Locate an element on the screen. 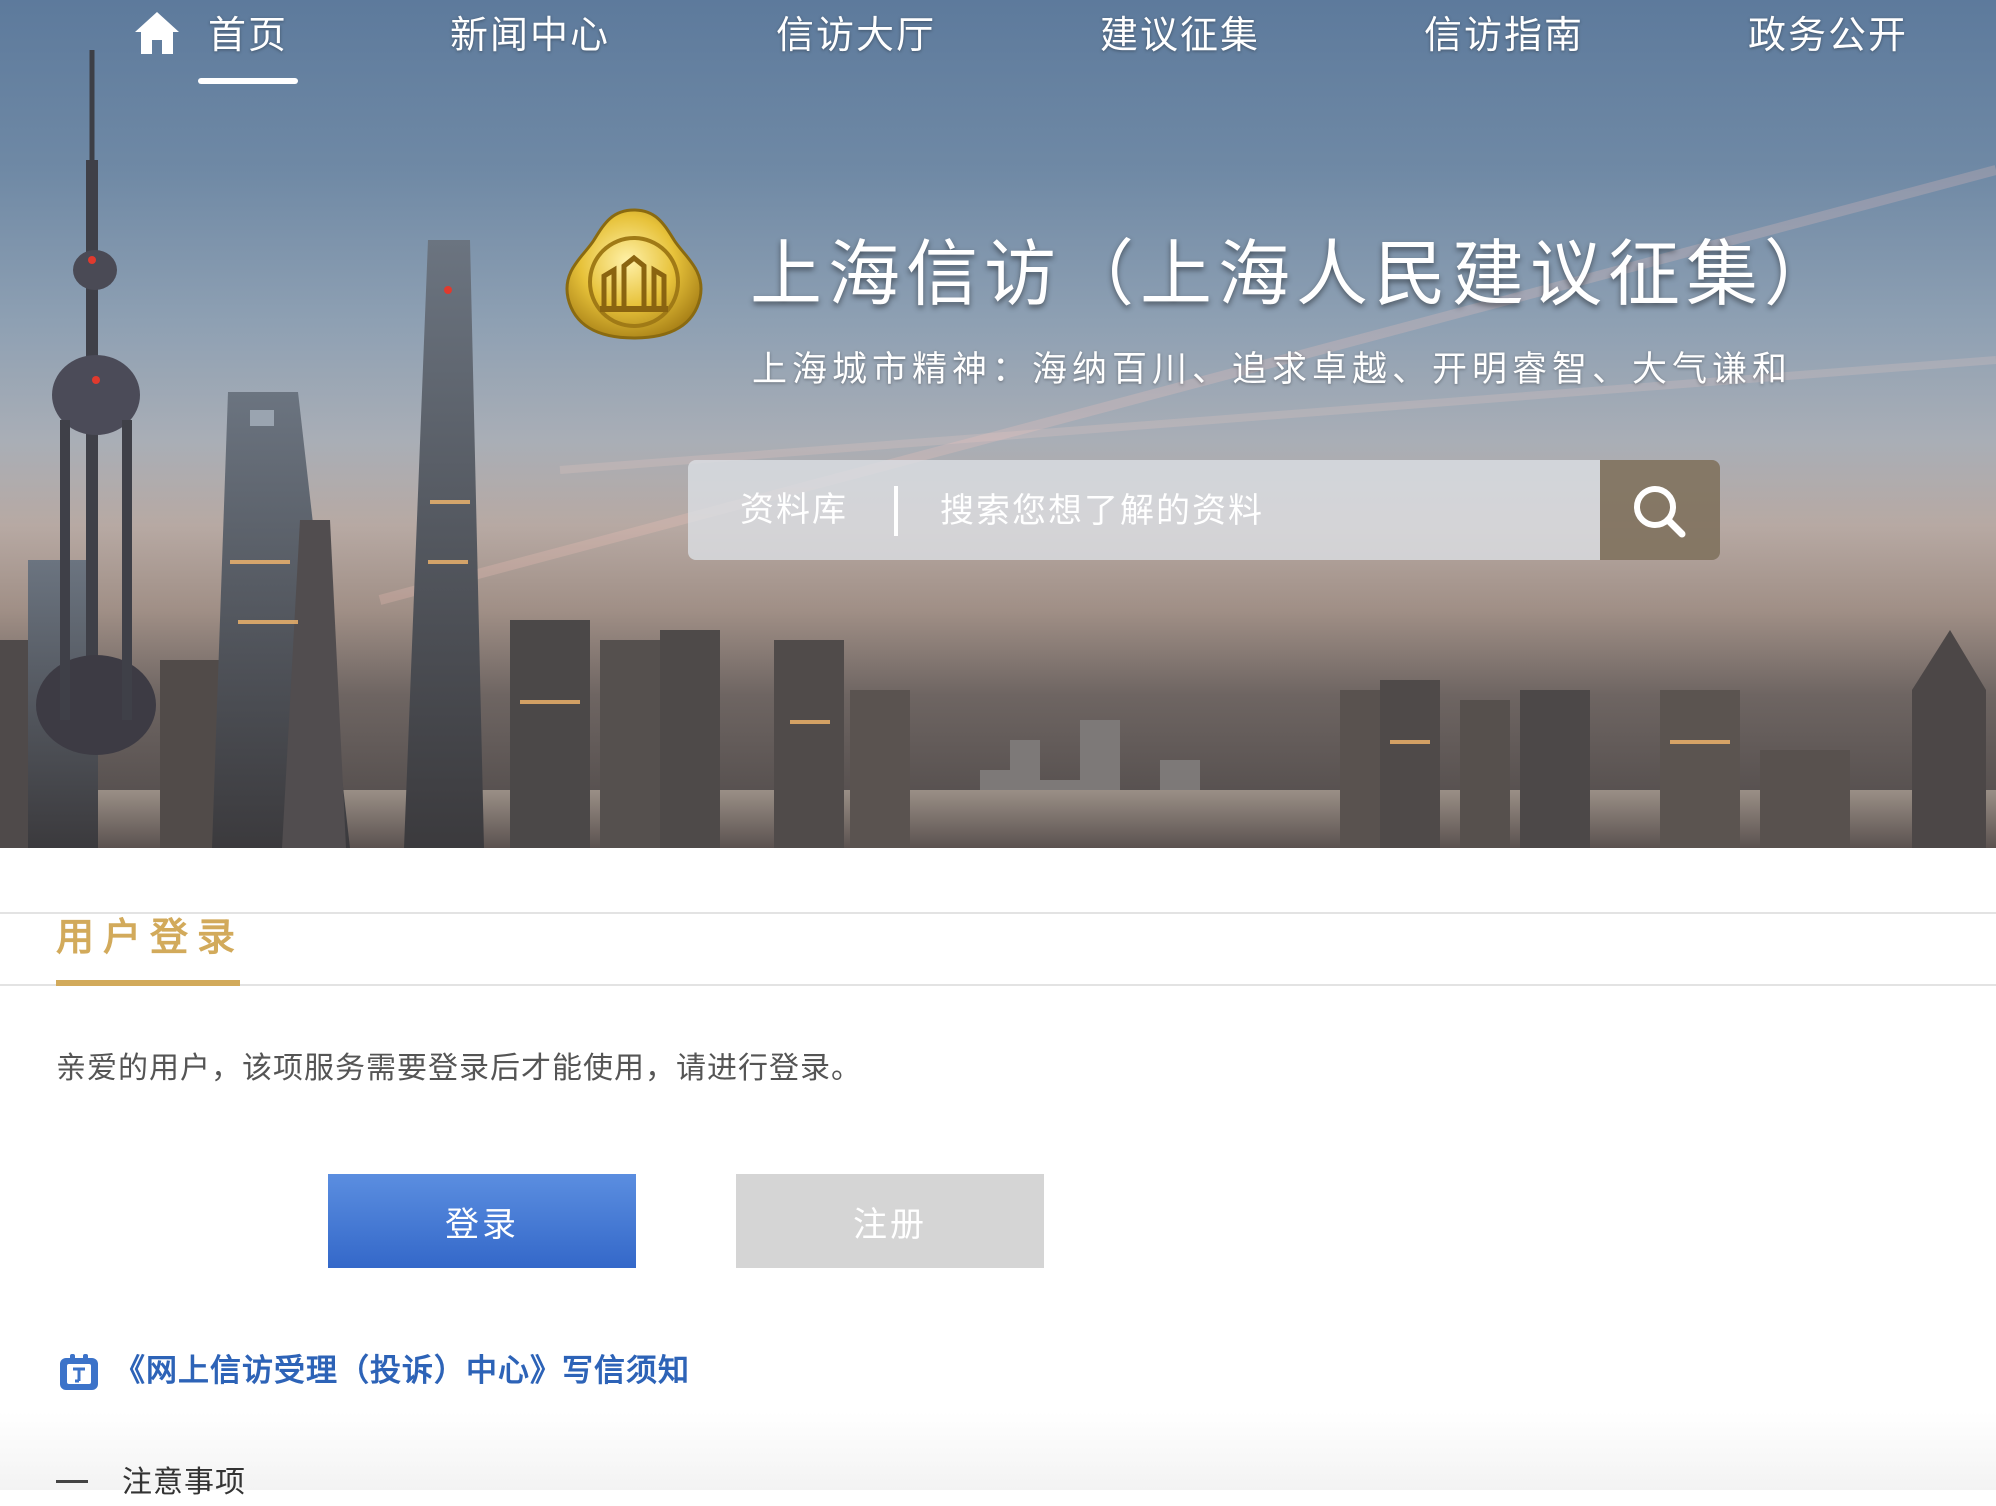 Image resolution: width=1996 pixels, height=1506 pixels. nav-item-home: 首页 is located at coordinates (248, 35).